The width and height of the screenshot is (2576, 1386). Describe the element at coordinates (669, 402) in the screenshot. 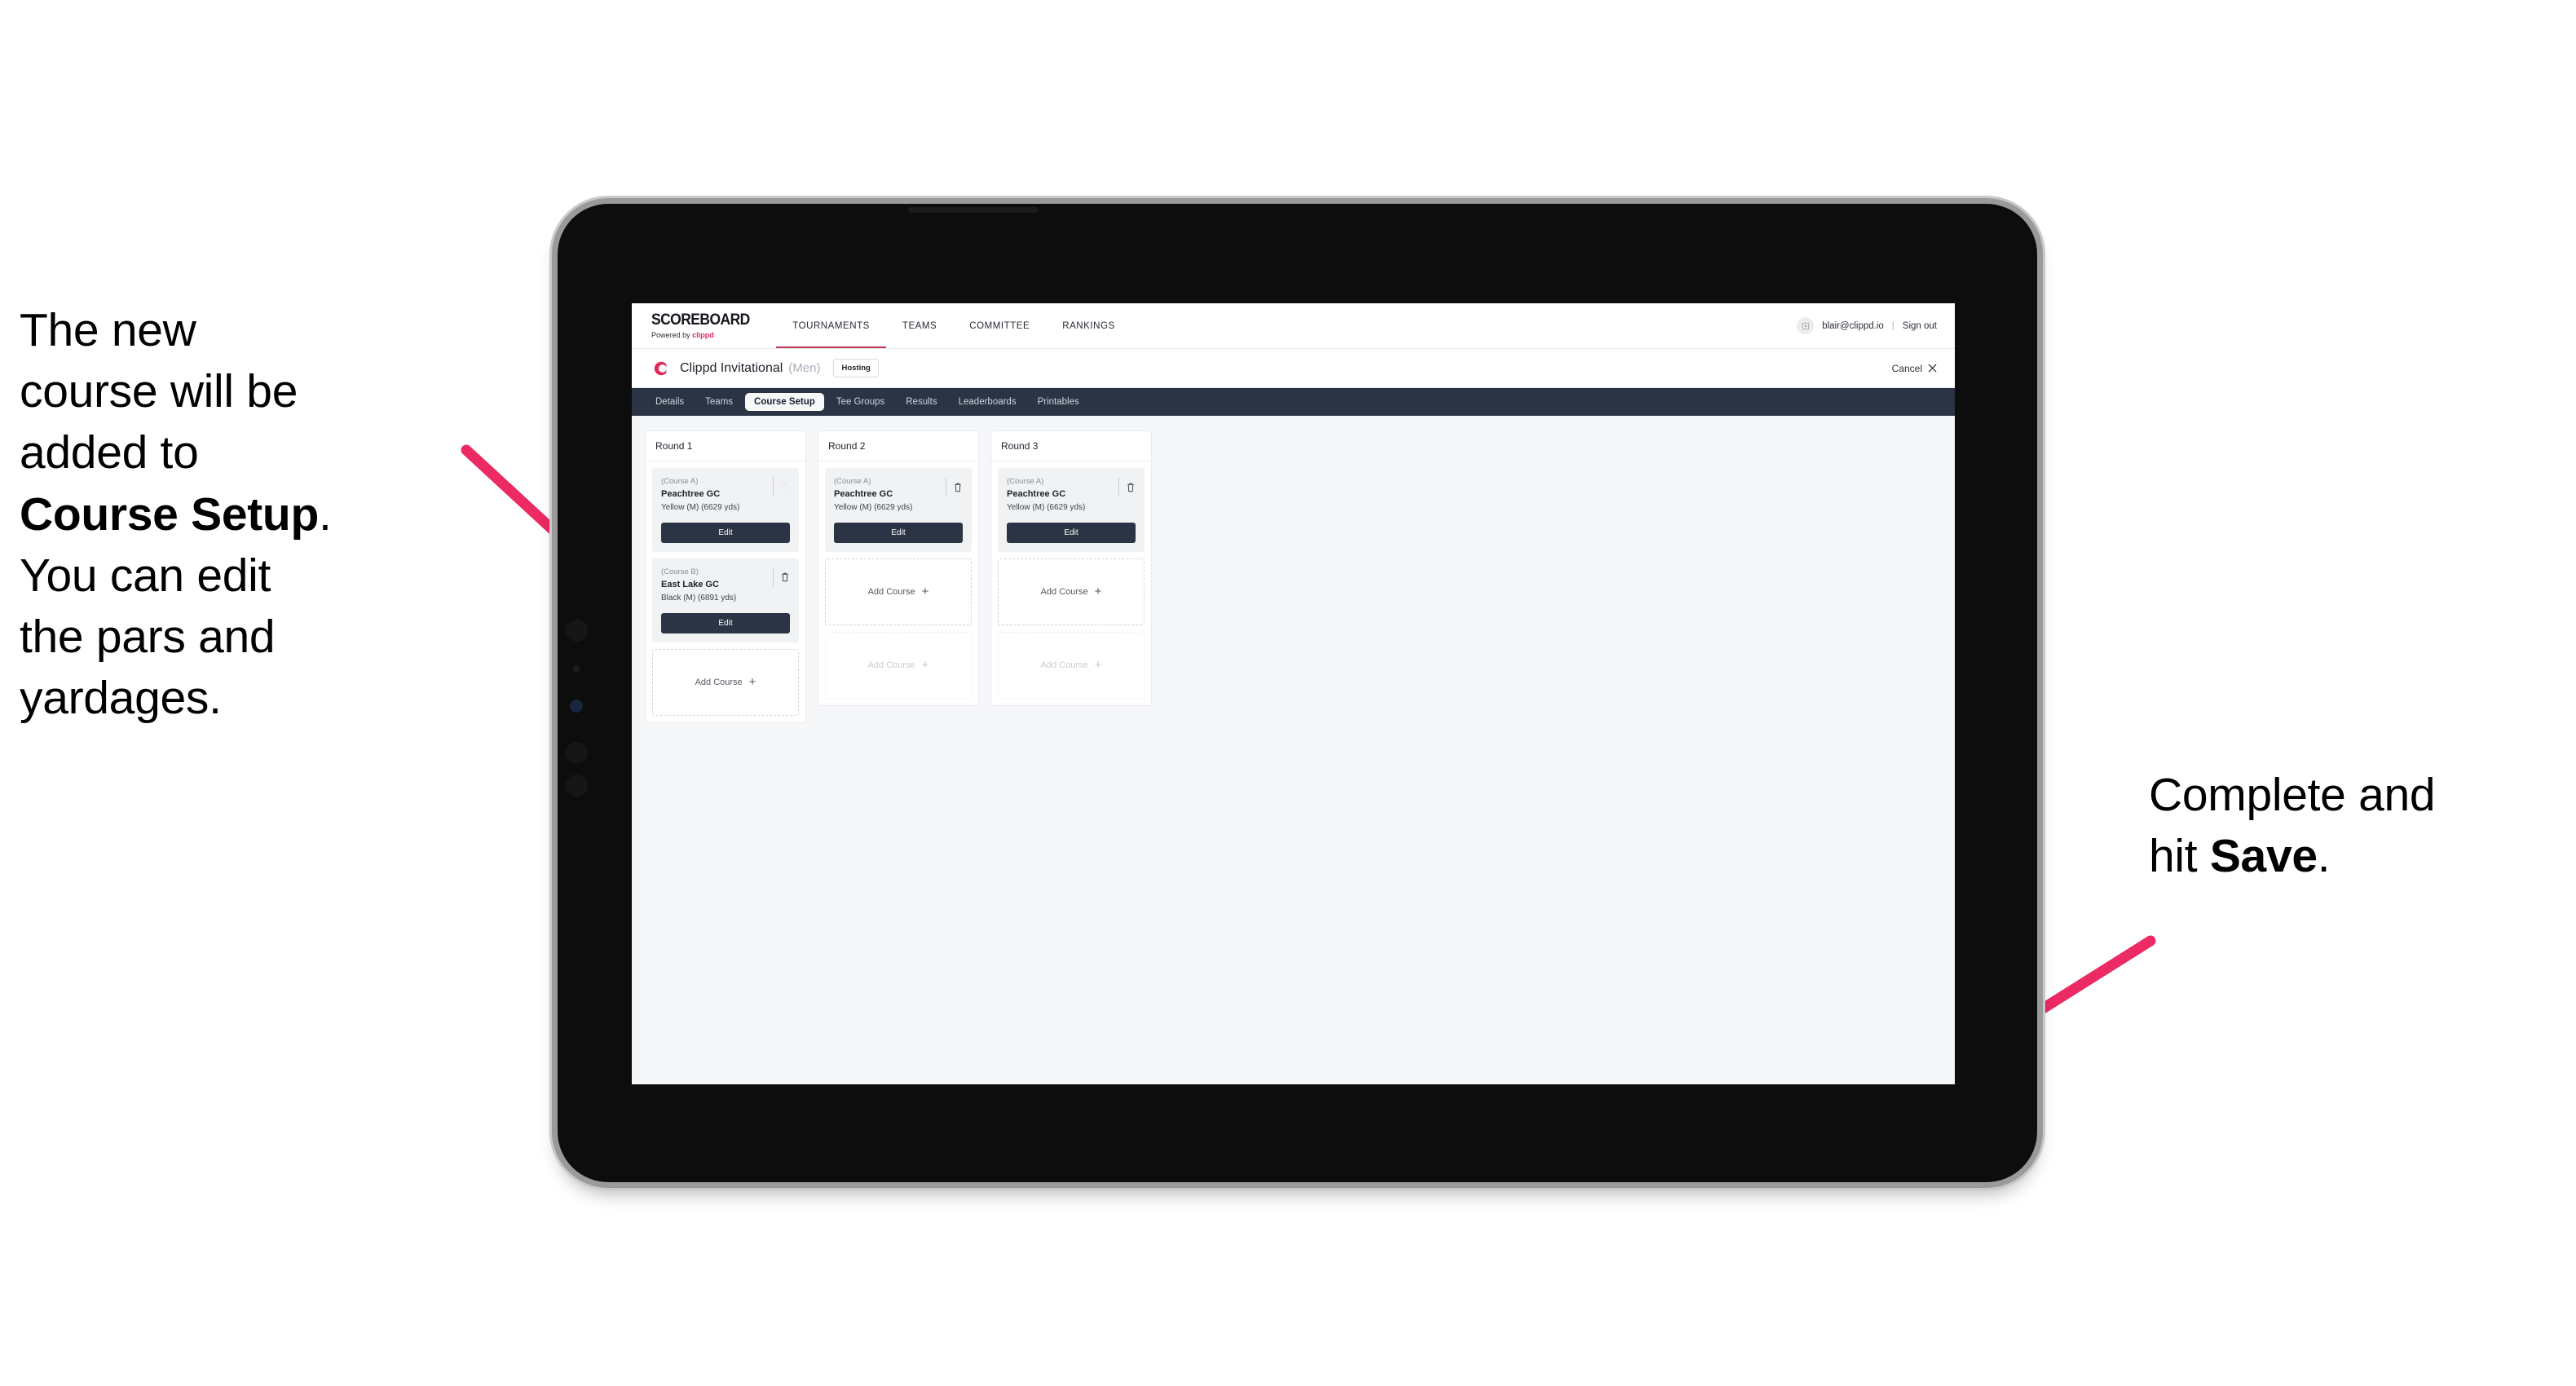

I see `tab-details: Details` at that location.